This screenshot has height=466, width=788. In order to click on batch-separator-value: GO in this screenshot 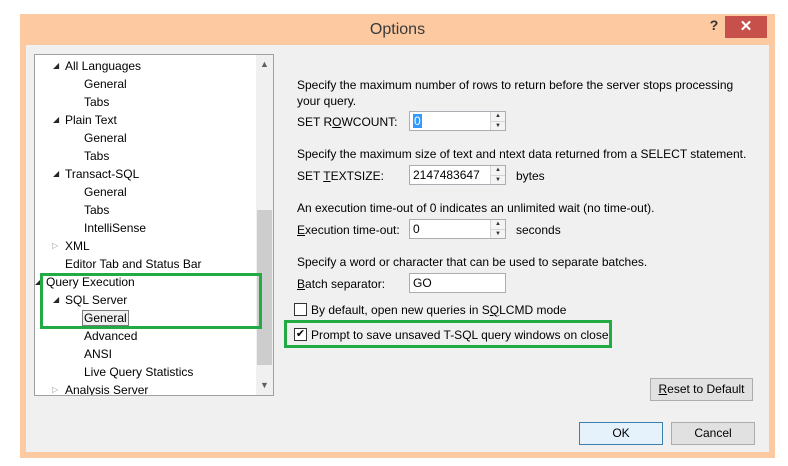, I will do `click(422, 283)`.